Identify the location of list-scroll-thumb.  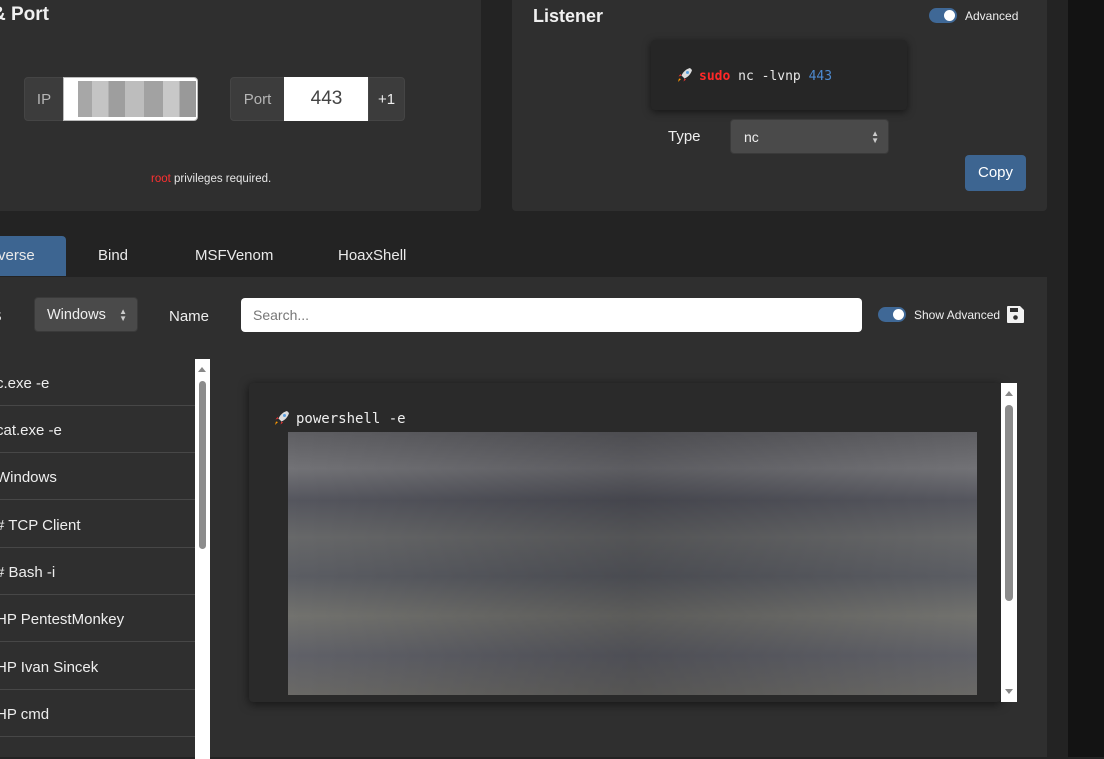
(202, 465).